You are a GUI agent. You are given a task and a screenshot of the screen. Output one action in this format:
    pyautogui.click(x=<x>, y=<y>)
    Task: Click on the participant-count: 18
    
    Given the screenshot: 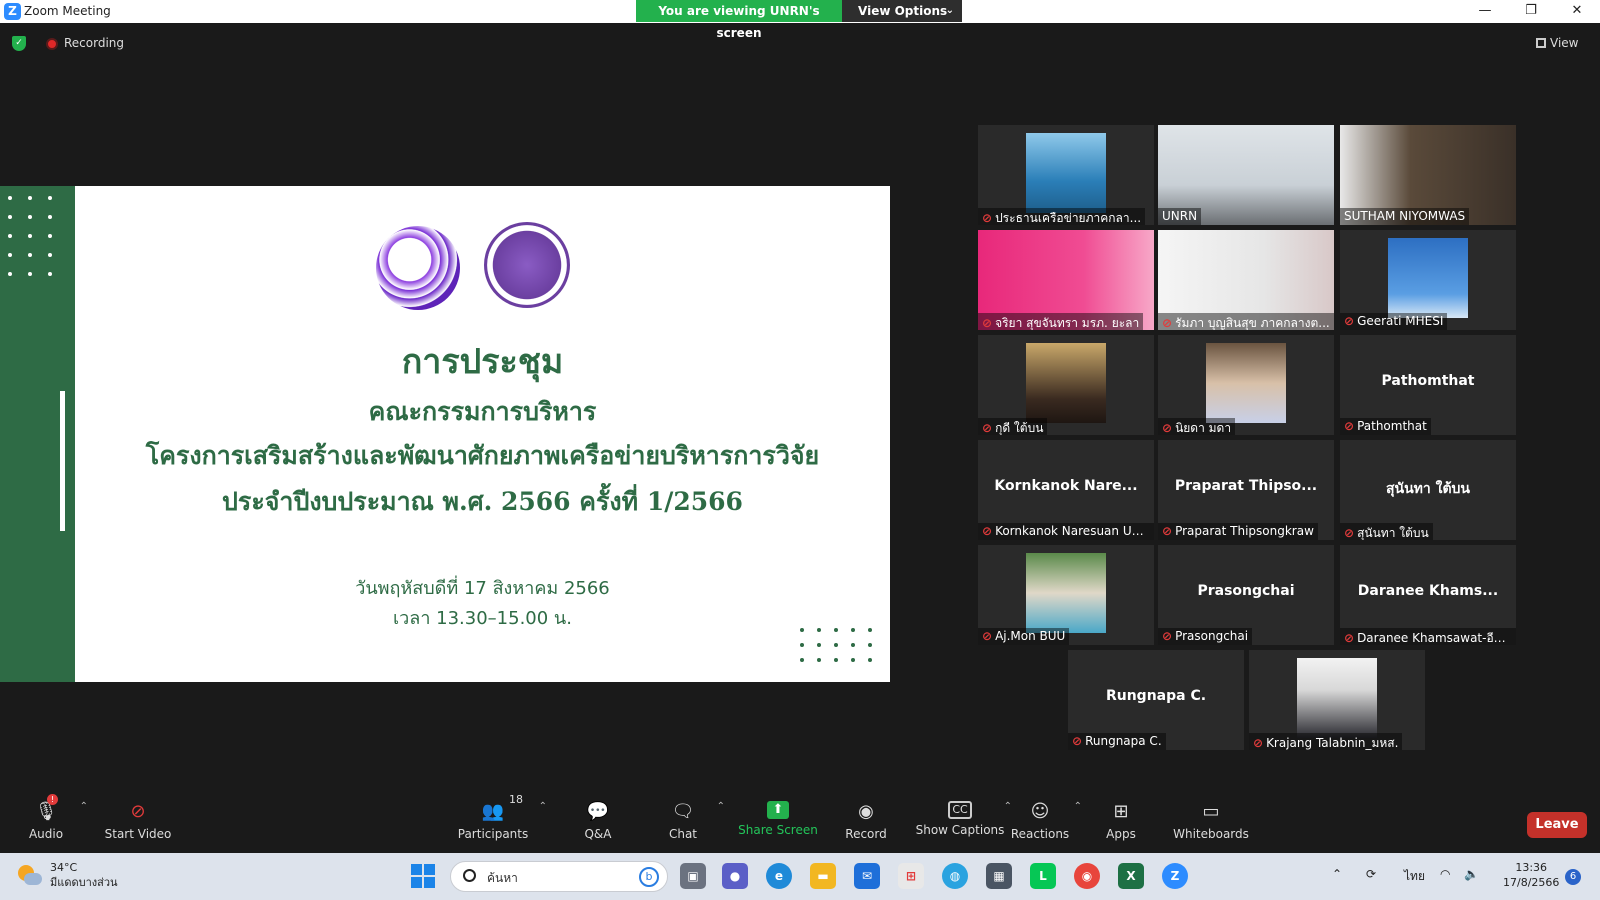 What is the action you would take?
    pyautogui.click(x=516, y=799)
    